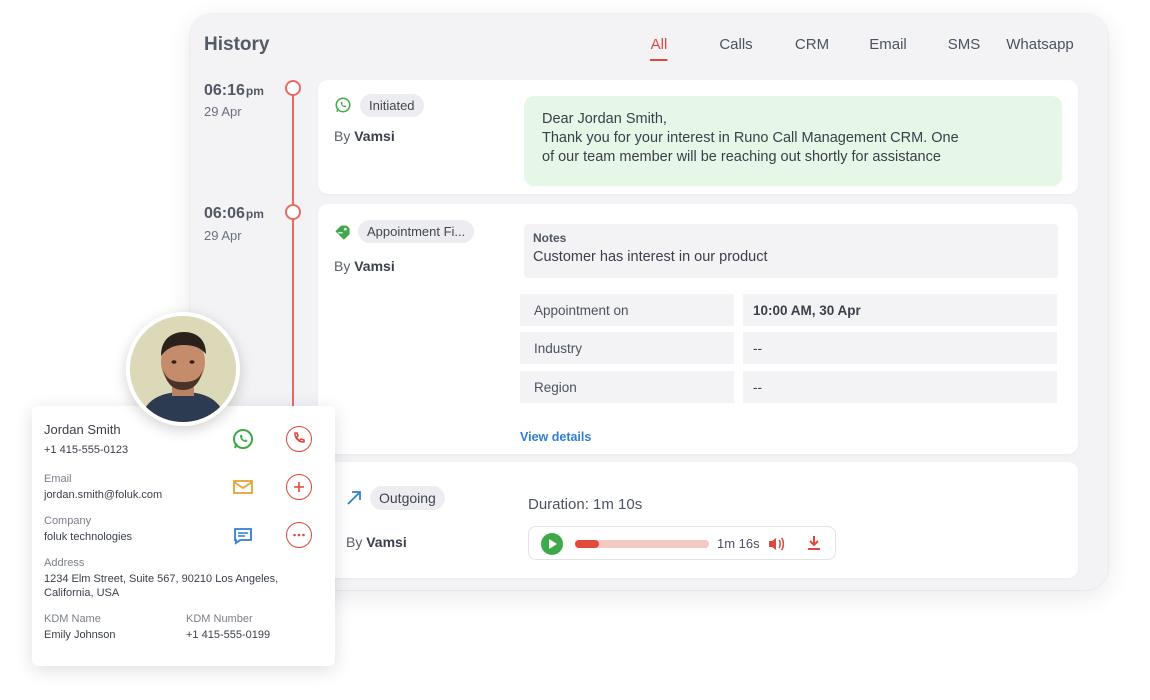  What do you see at coordinates (900, 310) in the screenshot?
I see `field-value: 10:00 AM, 30 Apr` at bounding box center [900, 310].